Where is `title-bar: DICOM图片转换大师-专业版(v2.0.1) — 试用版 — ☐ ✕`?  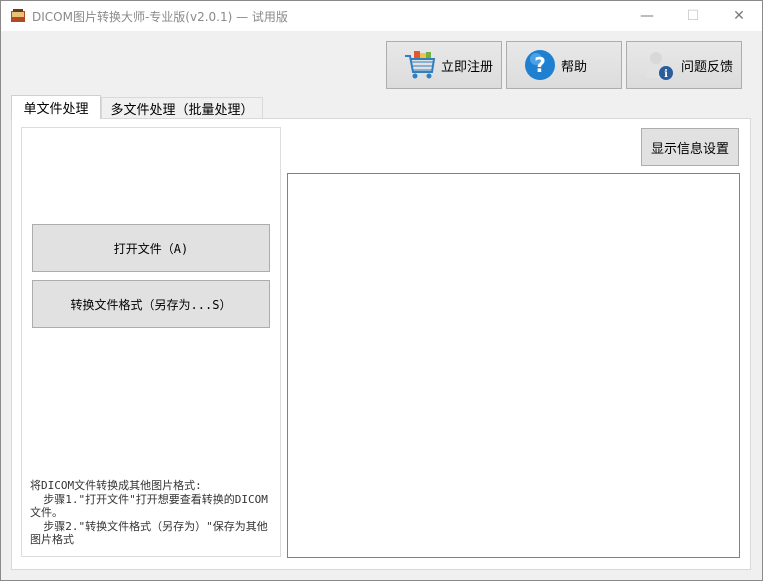
title-bar: DICOM图片转换大师-专业版(v2.0.1) — 试用版 — ☐ ✕ is located at coordinates (381, 16).